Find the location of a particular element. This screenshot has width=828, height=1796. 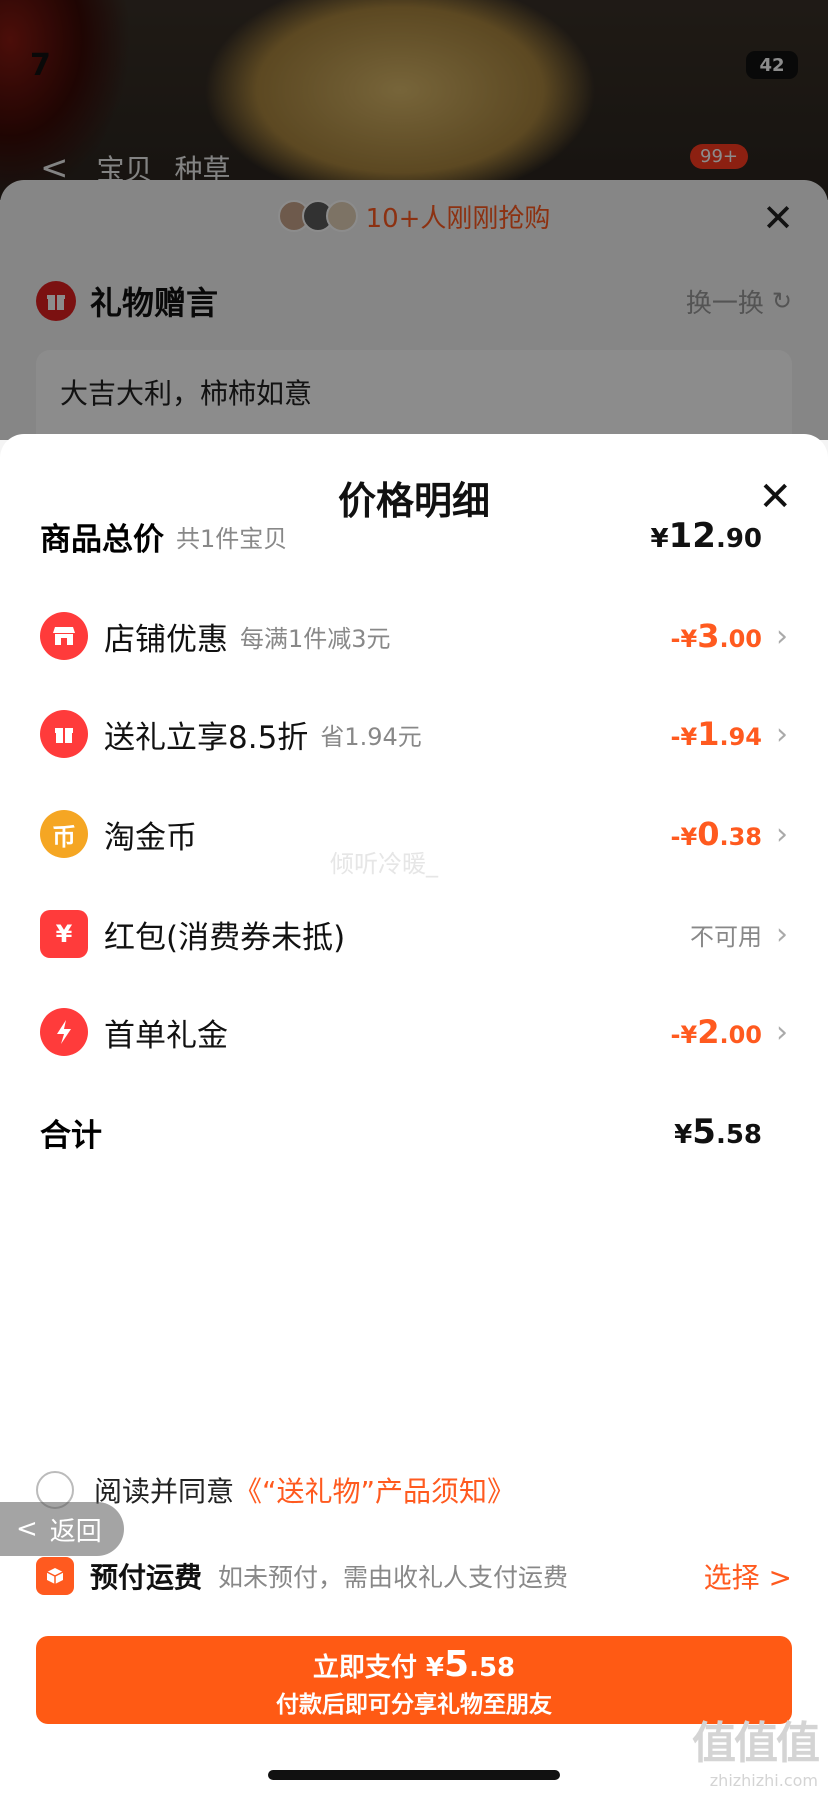

sum-row: 合计 ¥5.58 is located at coordinates (416, 1132).